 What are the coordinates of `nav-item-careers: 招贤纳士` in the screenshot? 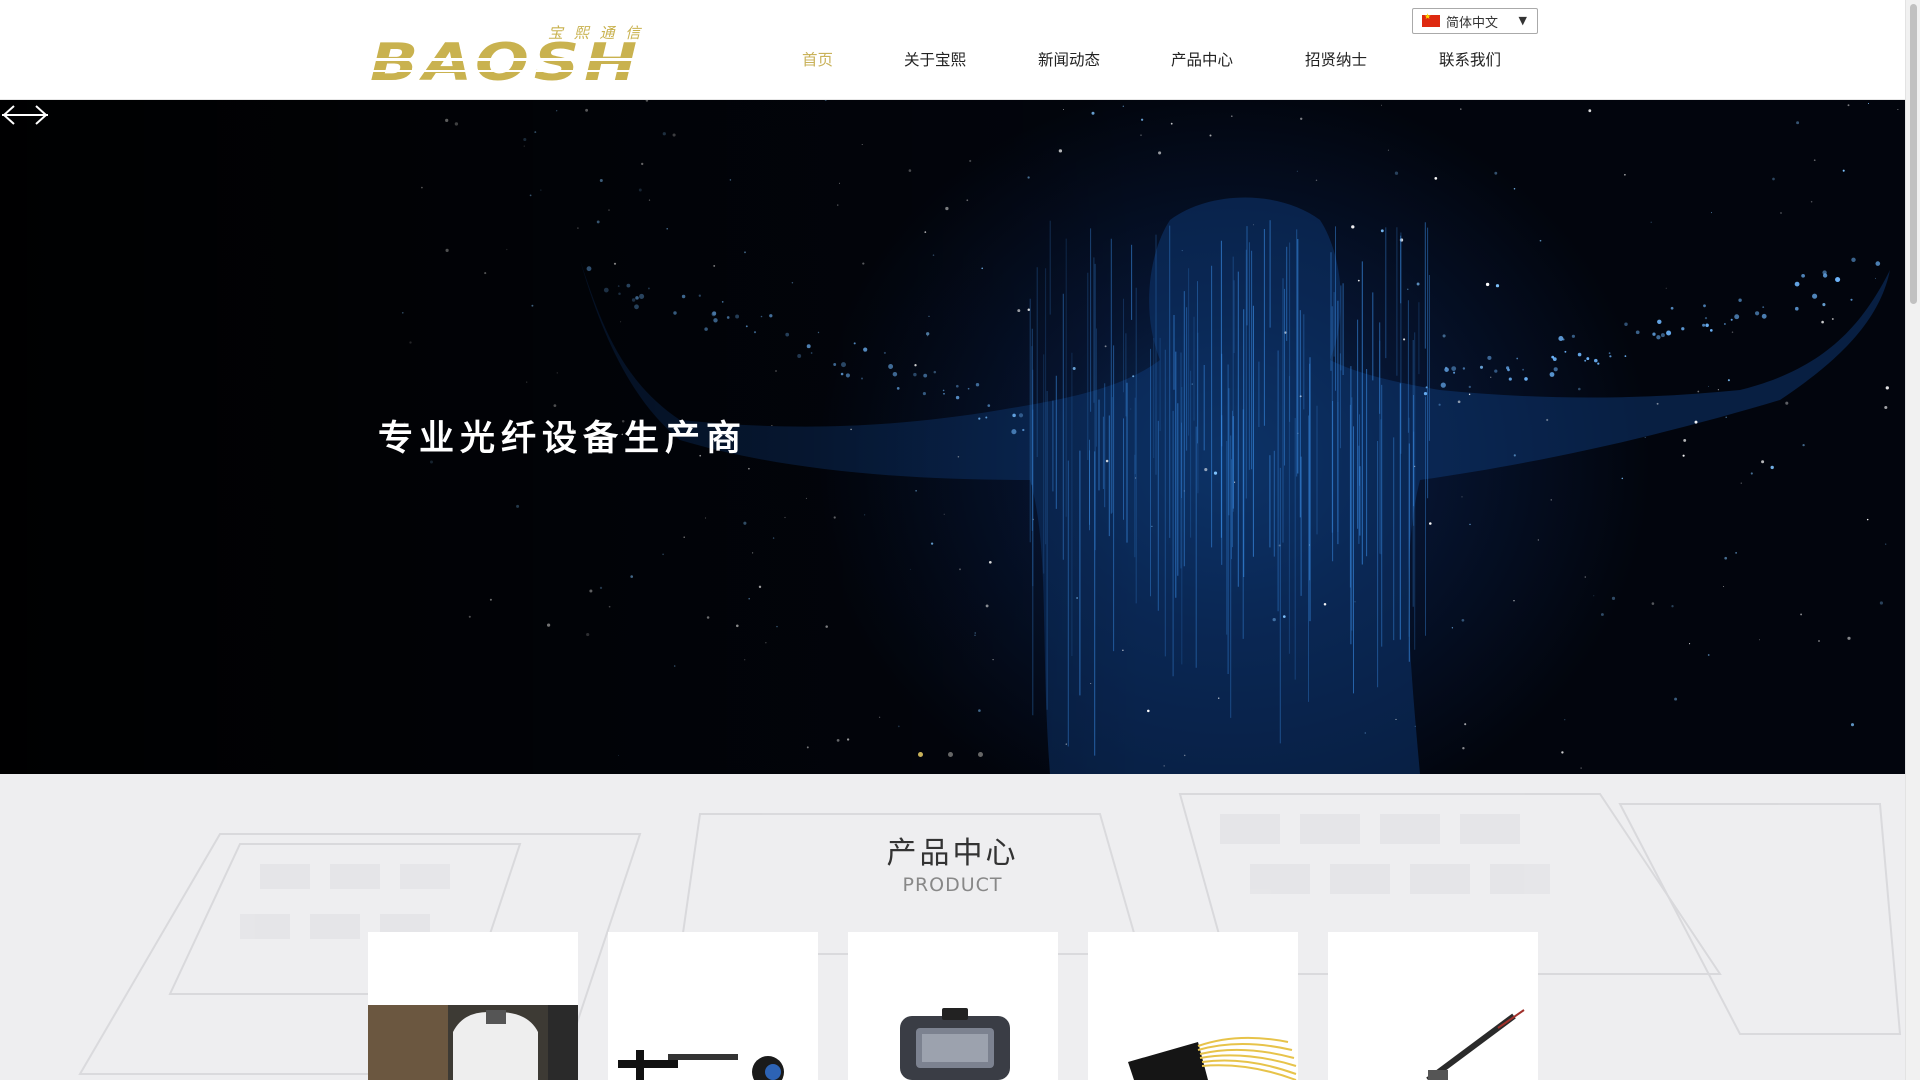 It's located at (1336, 59).